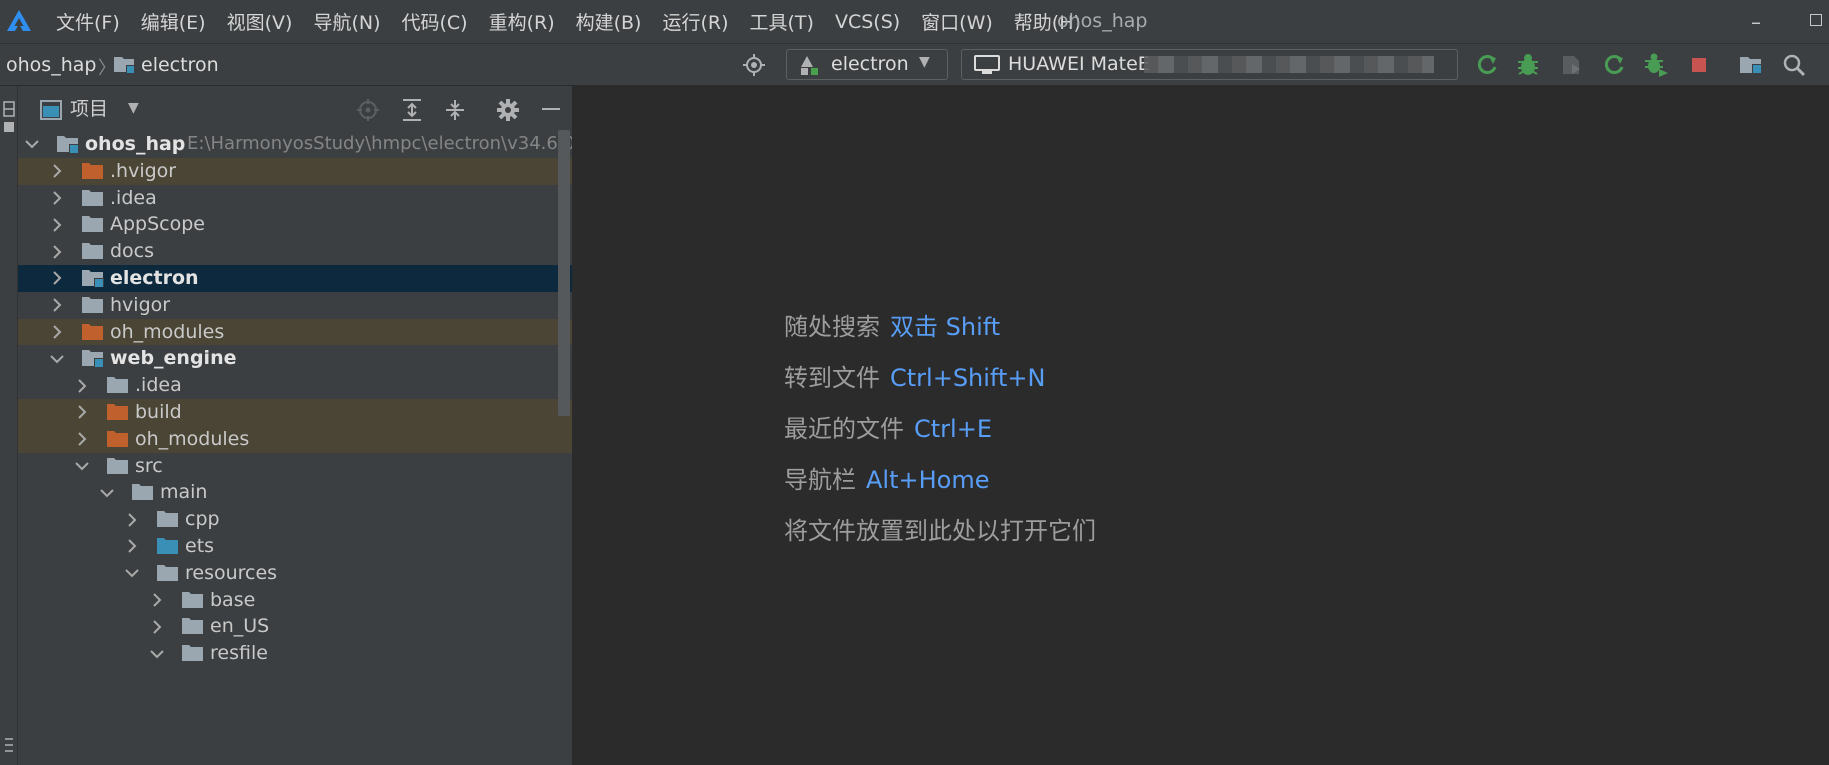 The image size is (1829, 765). Describe the element at coordinates (133, 108) in the screenshot. I see `view-dropdown-icon: ▼` at that location.